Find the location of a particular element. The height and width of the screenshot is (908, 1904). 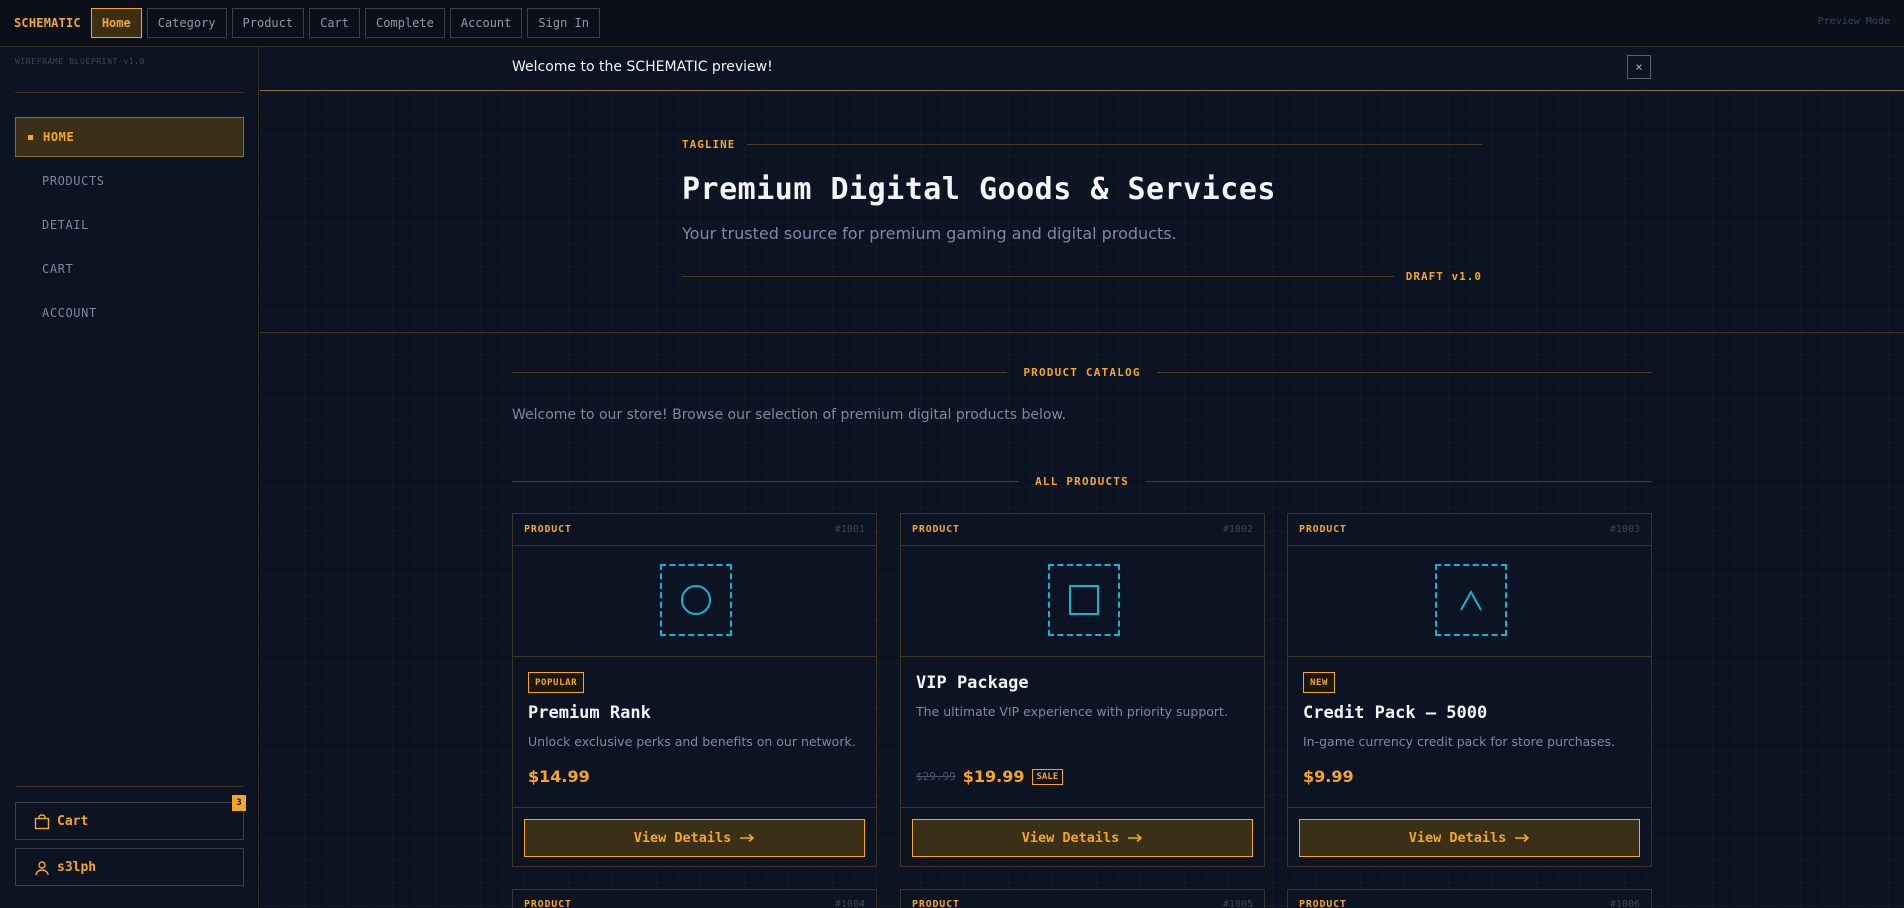

sidebar-divider-bottom is located at coordinates (129, 786).